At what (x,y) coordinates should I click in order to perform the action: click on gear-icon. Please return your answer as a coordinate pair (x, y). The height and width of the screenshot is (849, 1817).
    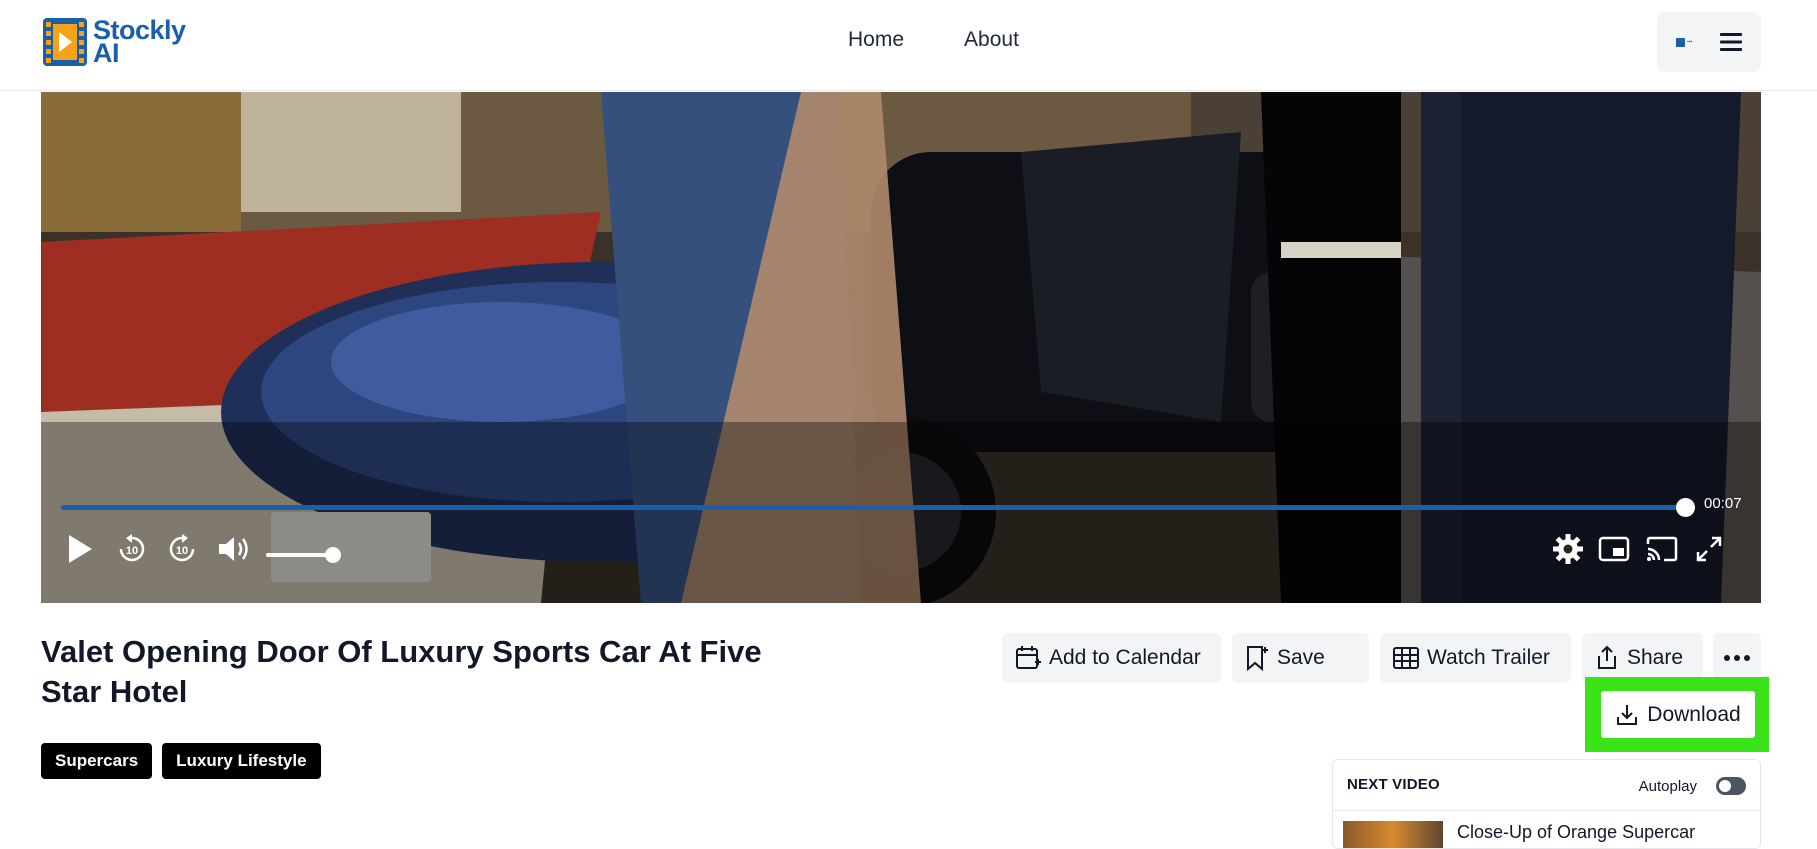
    Looking at the image, I should click on (1568, 549).